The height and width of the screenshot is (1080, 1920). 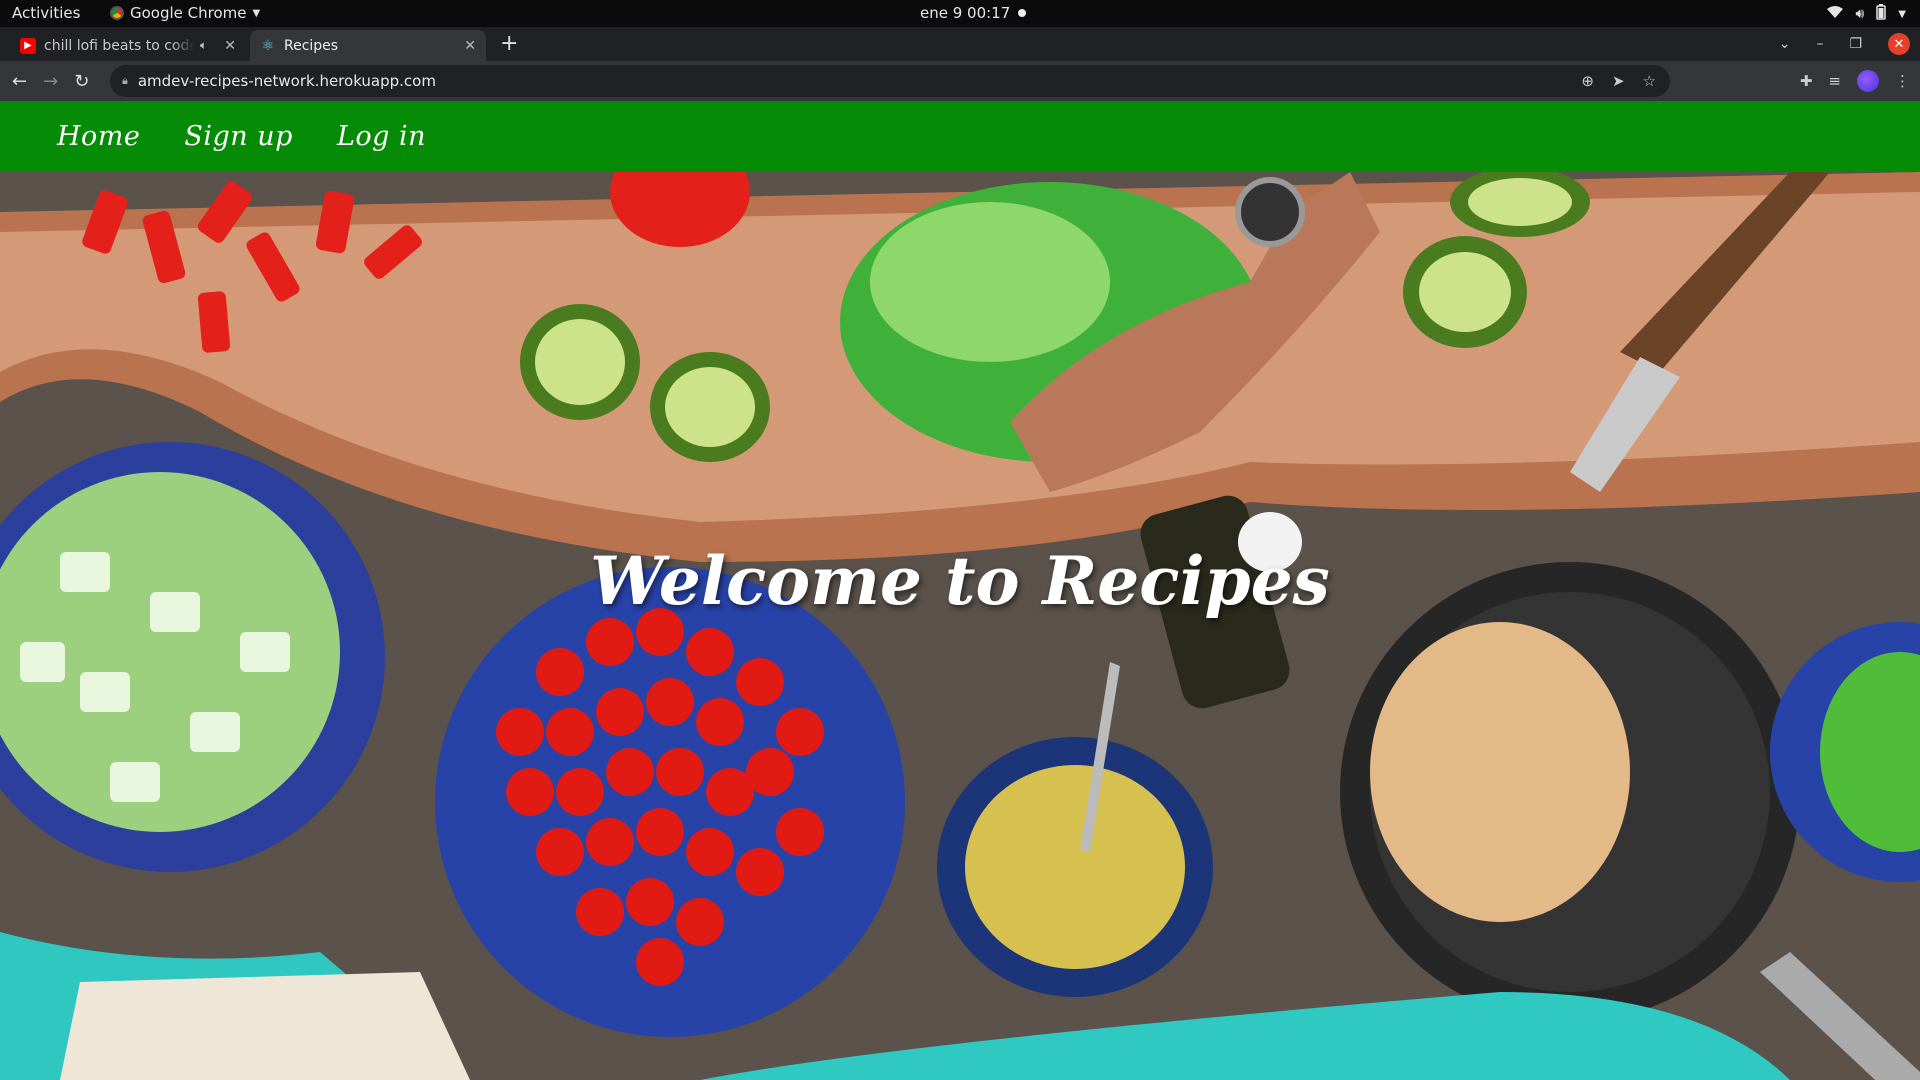 What do you see at coordinates (1835, 14) in the screenshot?
I see `wifi-icon` at bounding box center [1835, 14].